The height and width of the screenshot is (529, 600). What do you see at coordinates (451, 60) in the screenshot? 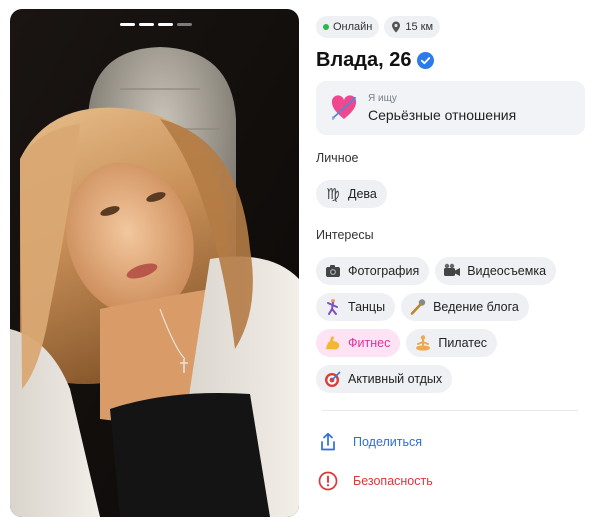
I see `name-row: Влада, 26` at bounding box center [451, 60].